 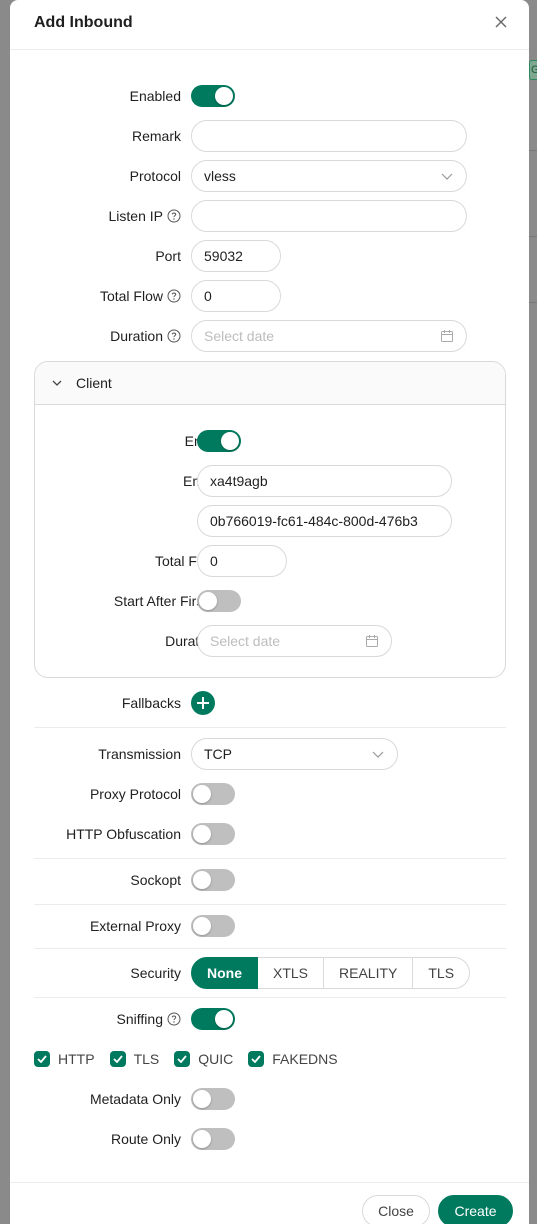 I want to click on http-obfuscation-switch, so click(x=213, y=834).